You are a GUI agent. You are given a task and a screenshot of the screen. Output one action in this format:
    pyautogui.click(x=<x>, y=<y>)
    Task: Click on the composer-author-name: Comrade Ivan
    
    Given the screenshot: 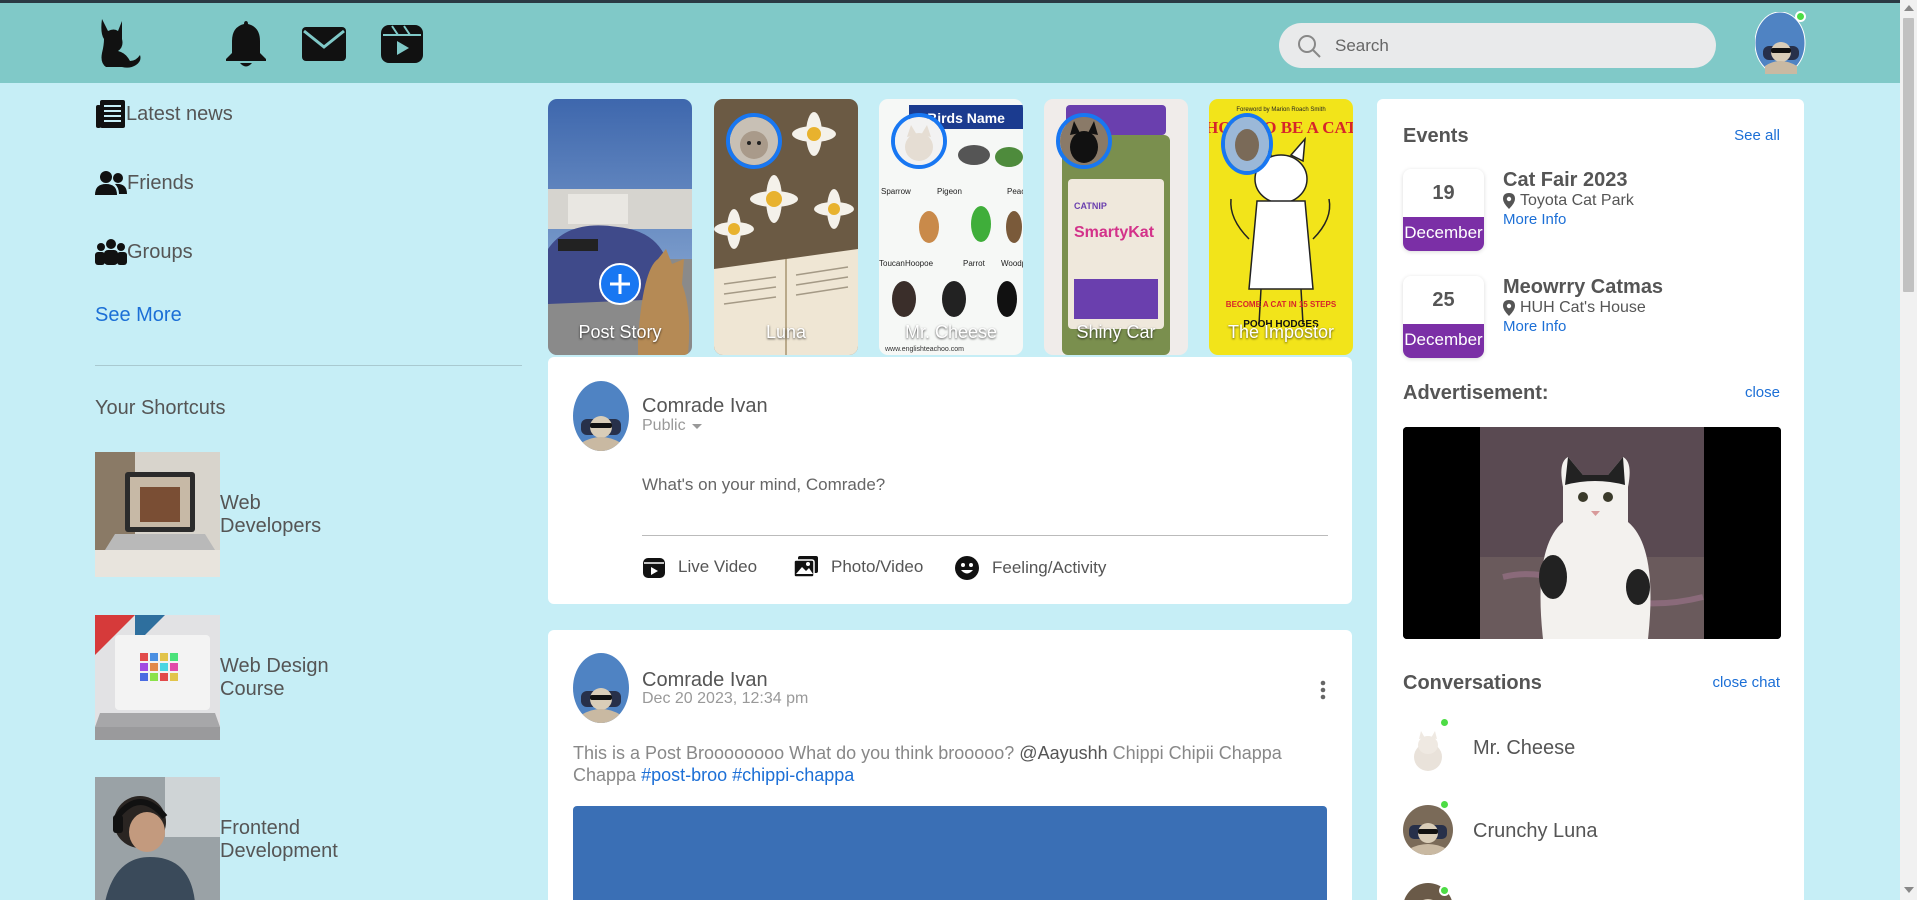 What is the action you would take?
    pyautogui.click(x=705, y=406)
    